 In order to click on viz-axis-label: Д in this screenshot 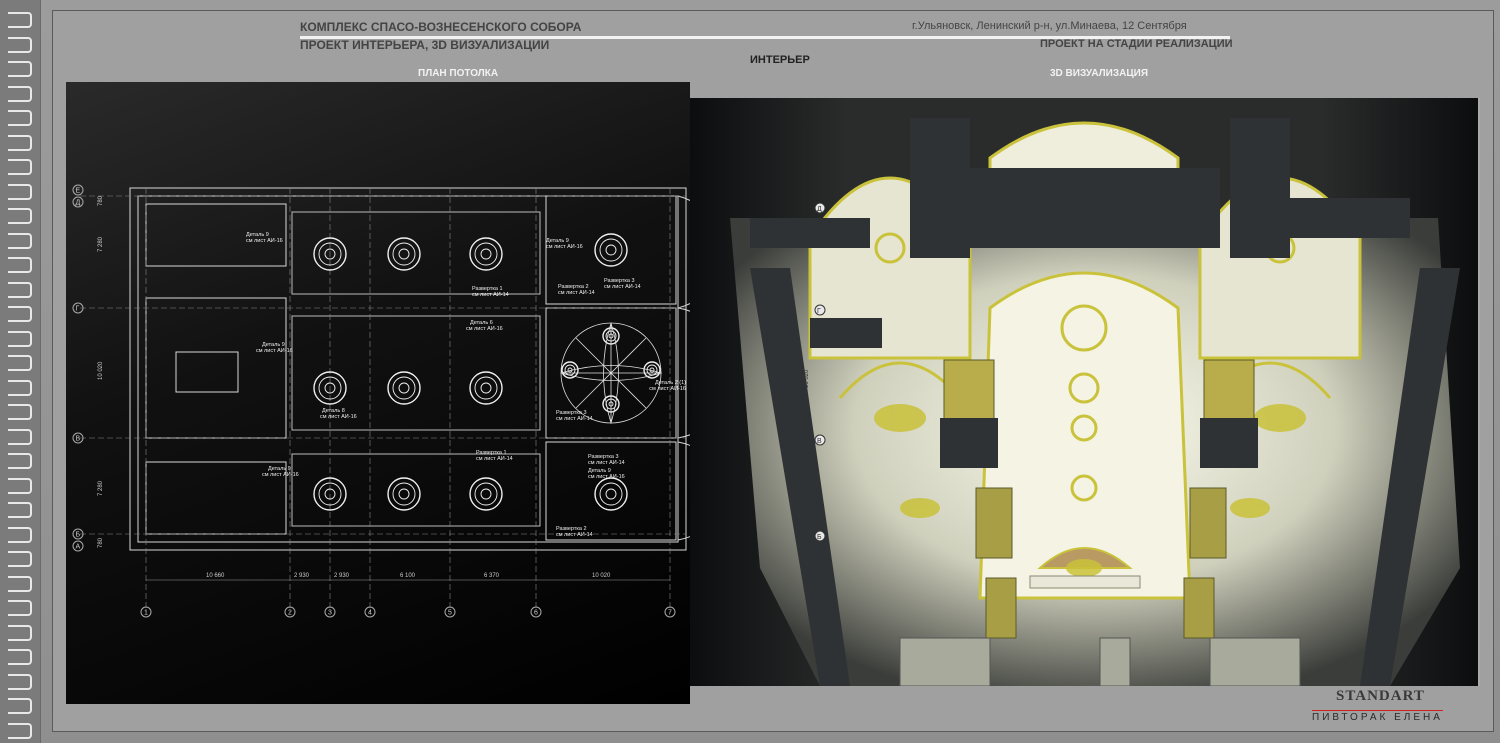, I will do `click(819, 209)`.